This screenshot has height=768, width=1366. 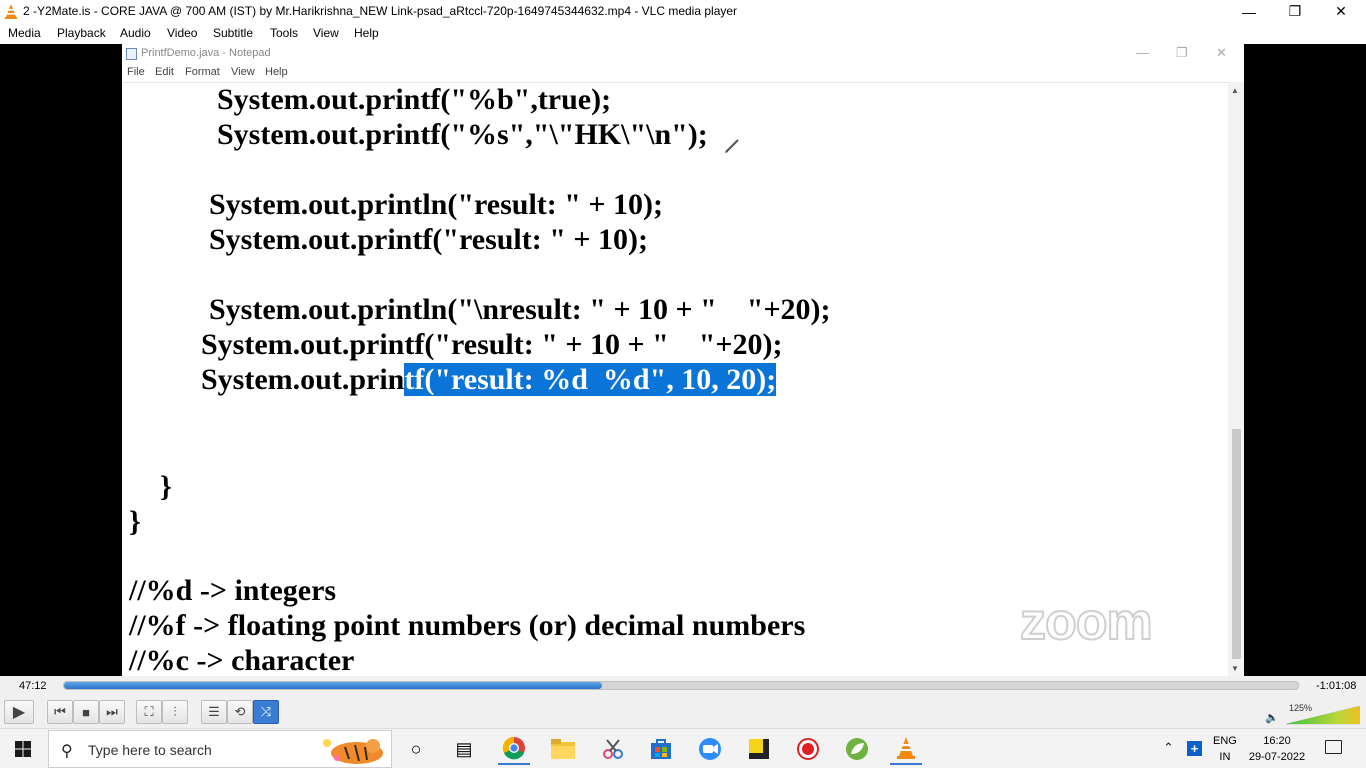 What do you see at coordinates (182, 33) in the screenshot?
I see `menu-video: Video` at bounding box center [182, 33].